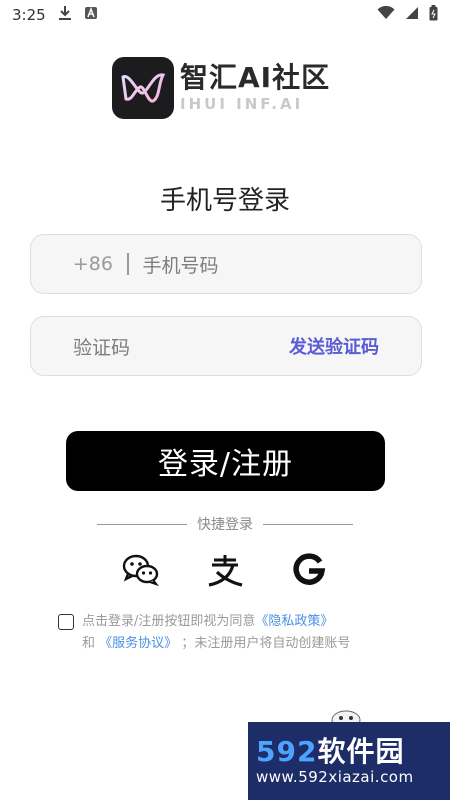  What do you see at coordinates (91, 15) in the screenshot?
I see `app-notification-icon` at bounding box center [91, 15].